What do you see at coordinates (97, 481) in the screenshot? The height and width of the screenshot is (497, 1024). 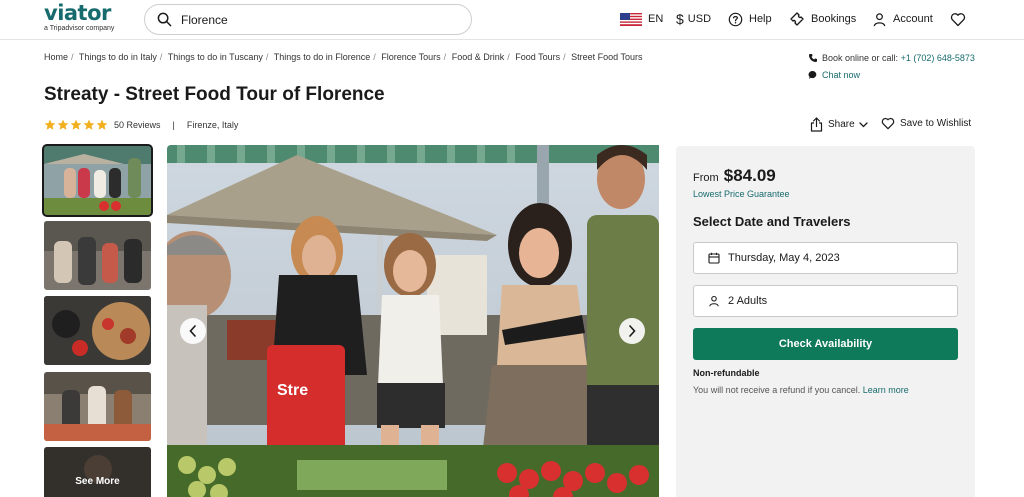 I see `see-more-label: See More` at bounding box center [97, 481].